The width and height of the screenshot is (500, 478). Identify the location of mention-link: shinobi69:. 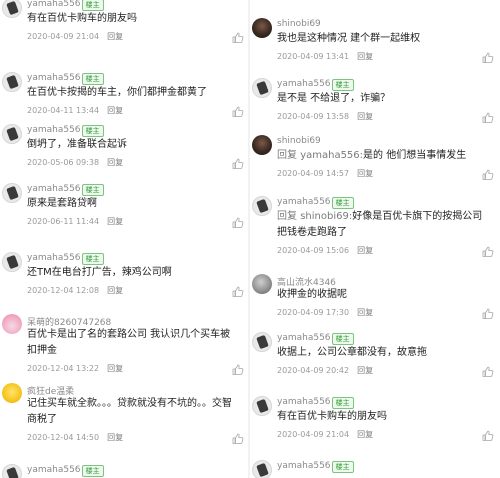
(326, 216).